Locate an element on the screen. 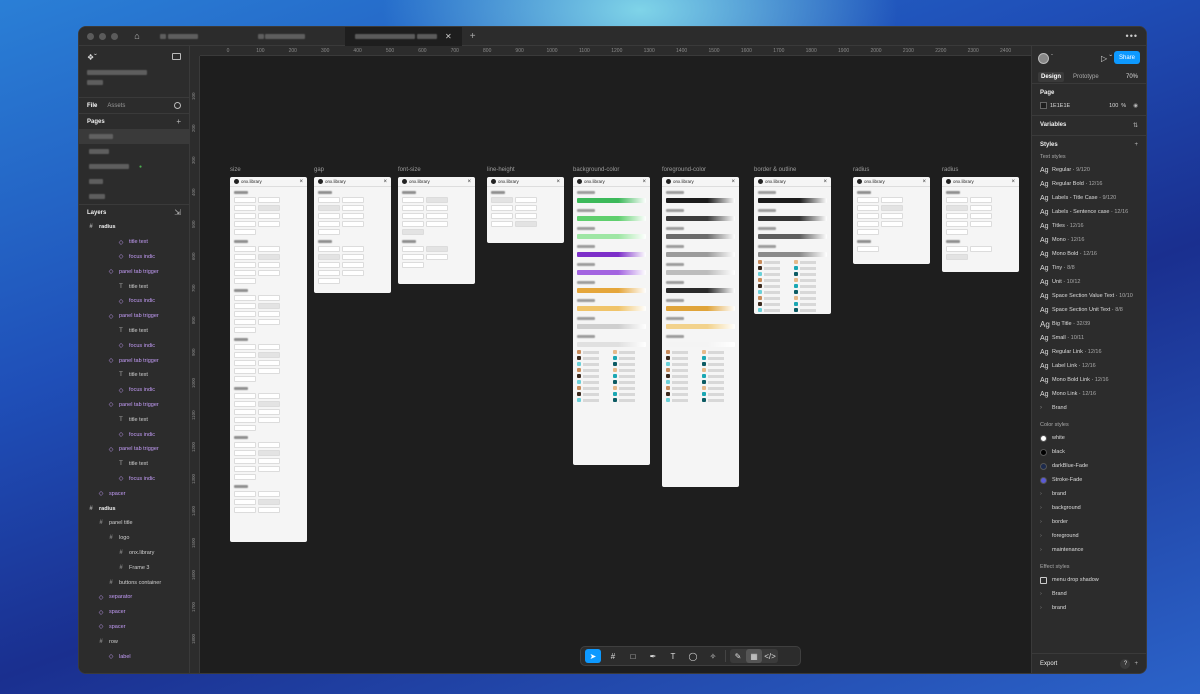 Image resolution: width=1200 pixels, height=694 pixels. figma-menu-icon: ❖ˇ is located at coordinates (93, 57).